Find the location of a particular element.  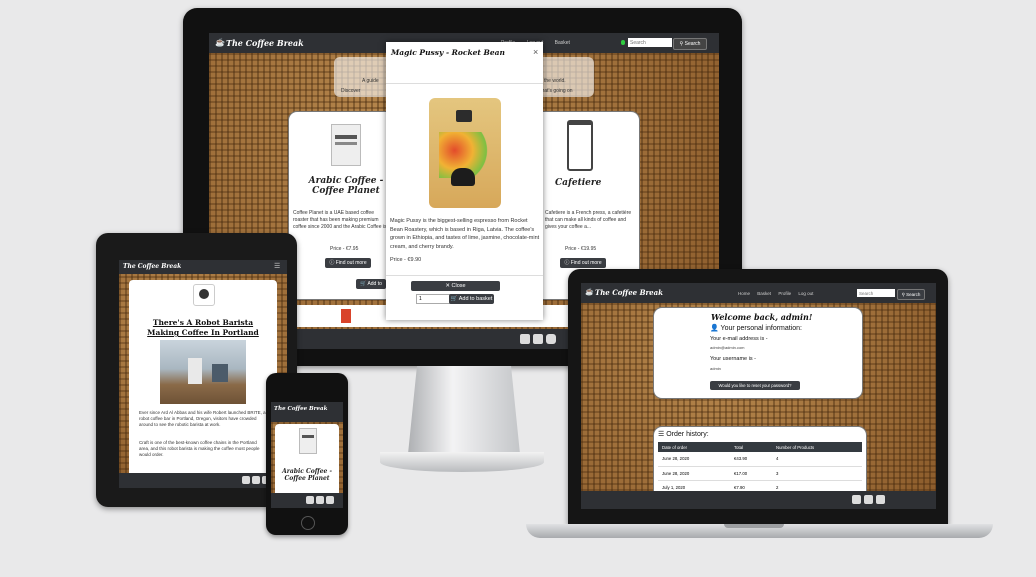

close-icon: × is located at coordinates (535, 52).